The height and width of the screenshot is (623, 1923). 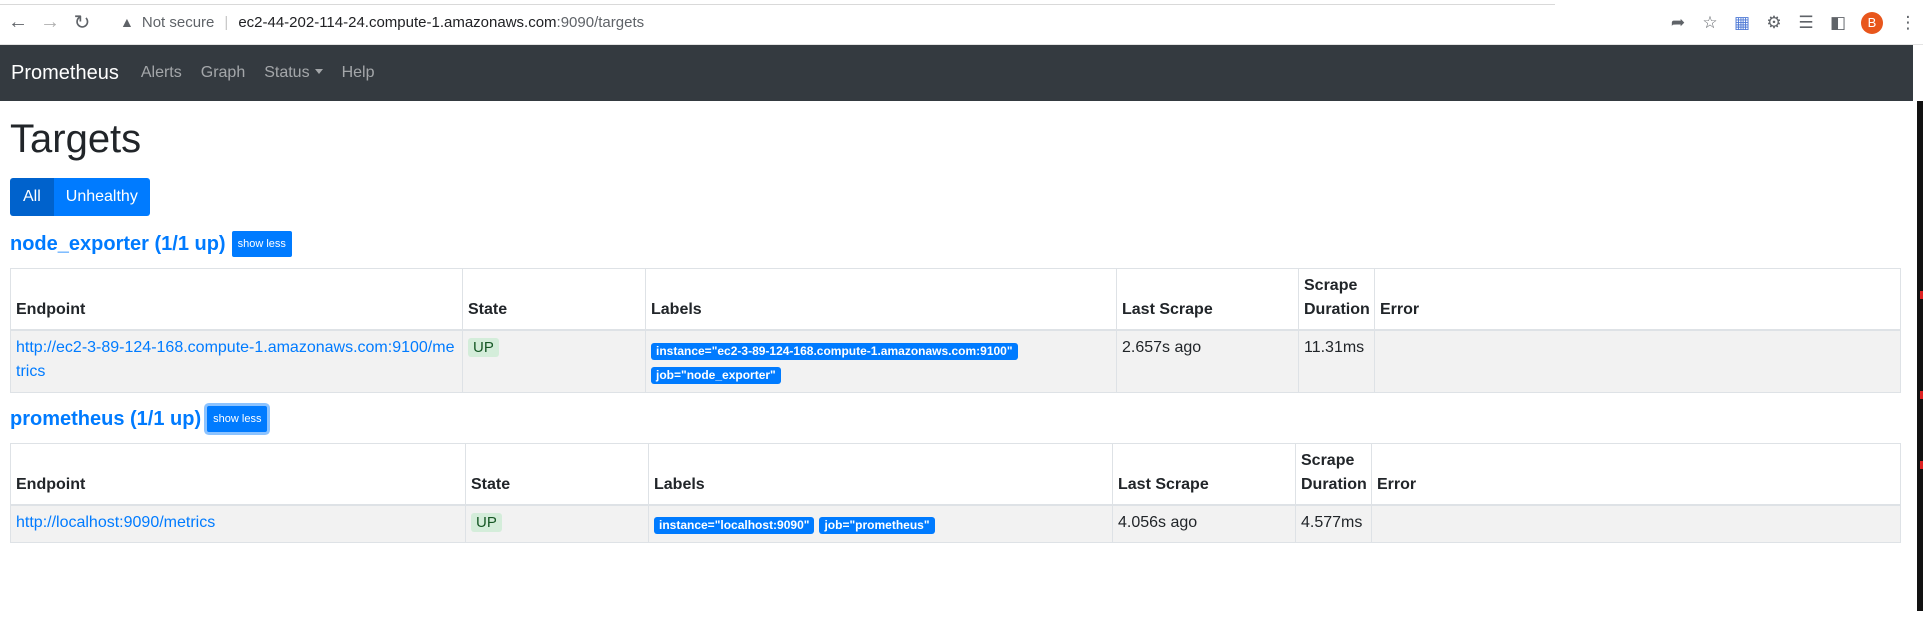 What do you see at coordinates (955, 197) in the screenshot?
I see `filter-button-group: All Unhealthy` at bounding box center [955, 197].